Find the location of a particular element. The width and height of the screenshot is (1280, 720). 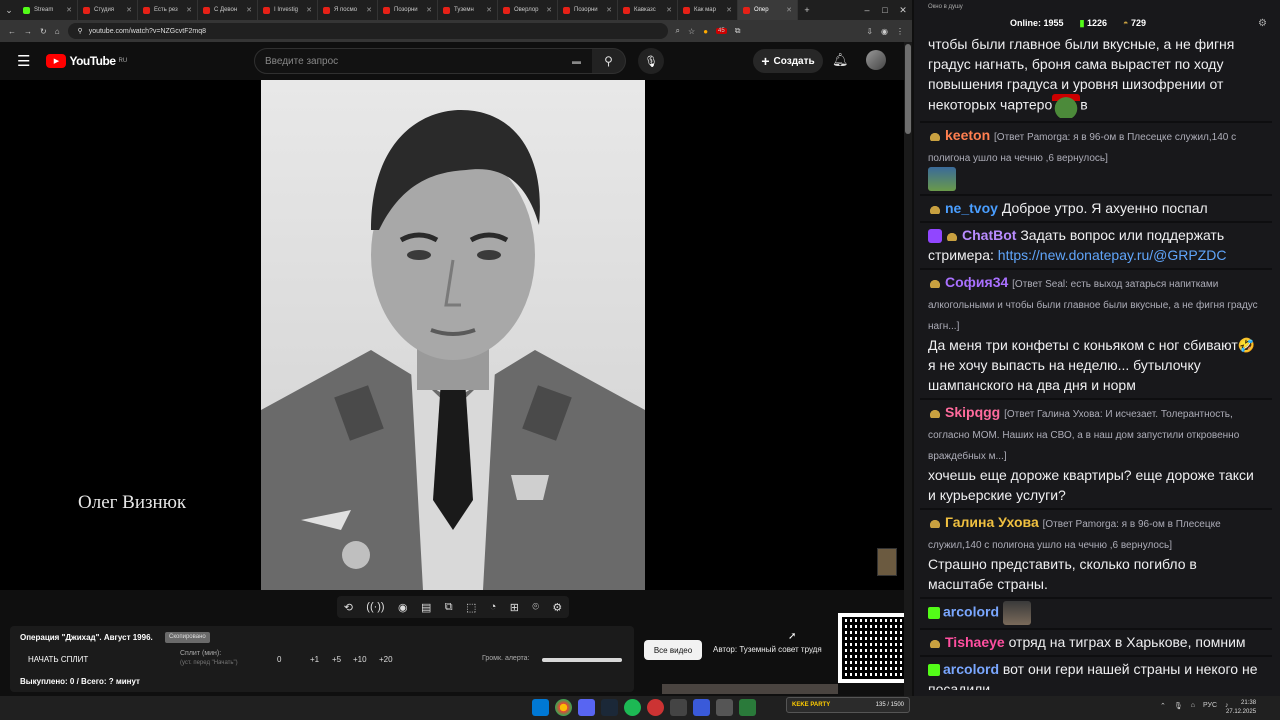

keke-party-widget: KEKE PARTY 135 / 1500 is located at coordinates (848, 705).